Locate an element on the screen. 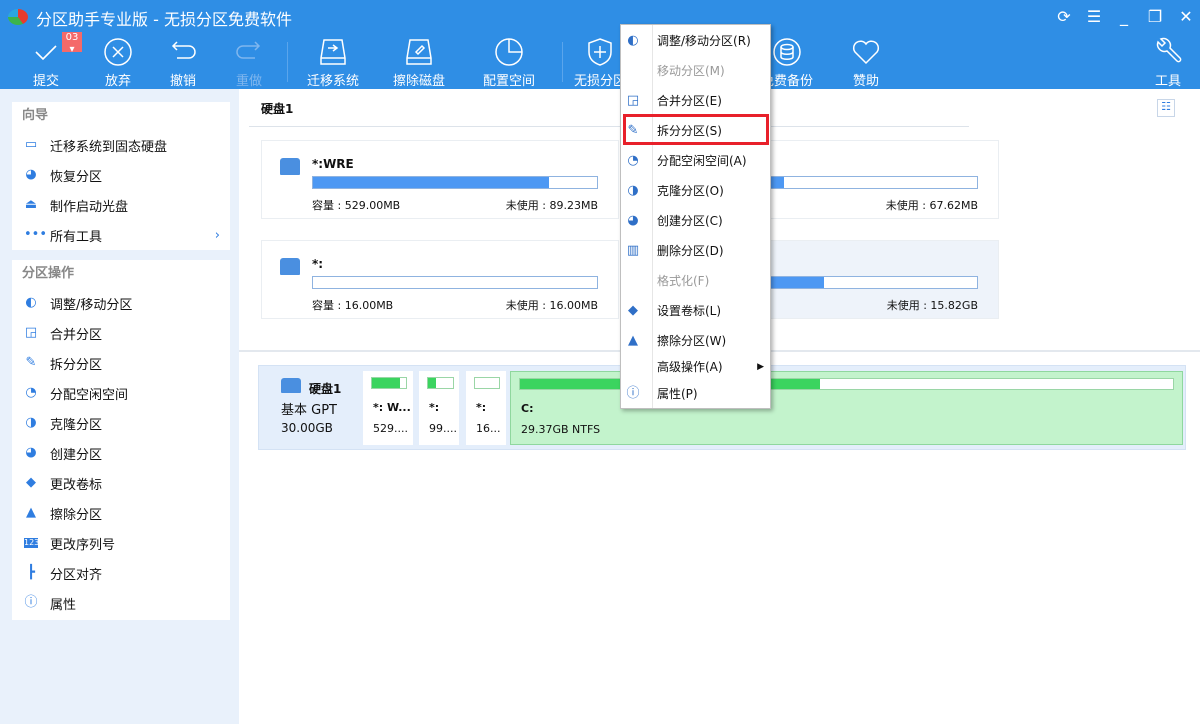  wipe-disk-button: 擦除磁盘 is located at coordinates (419, 62).